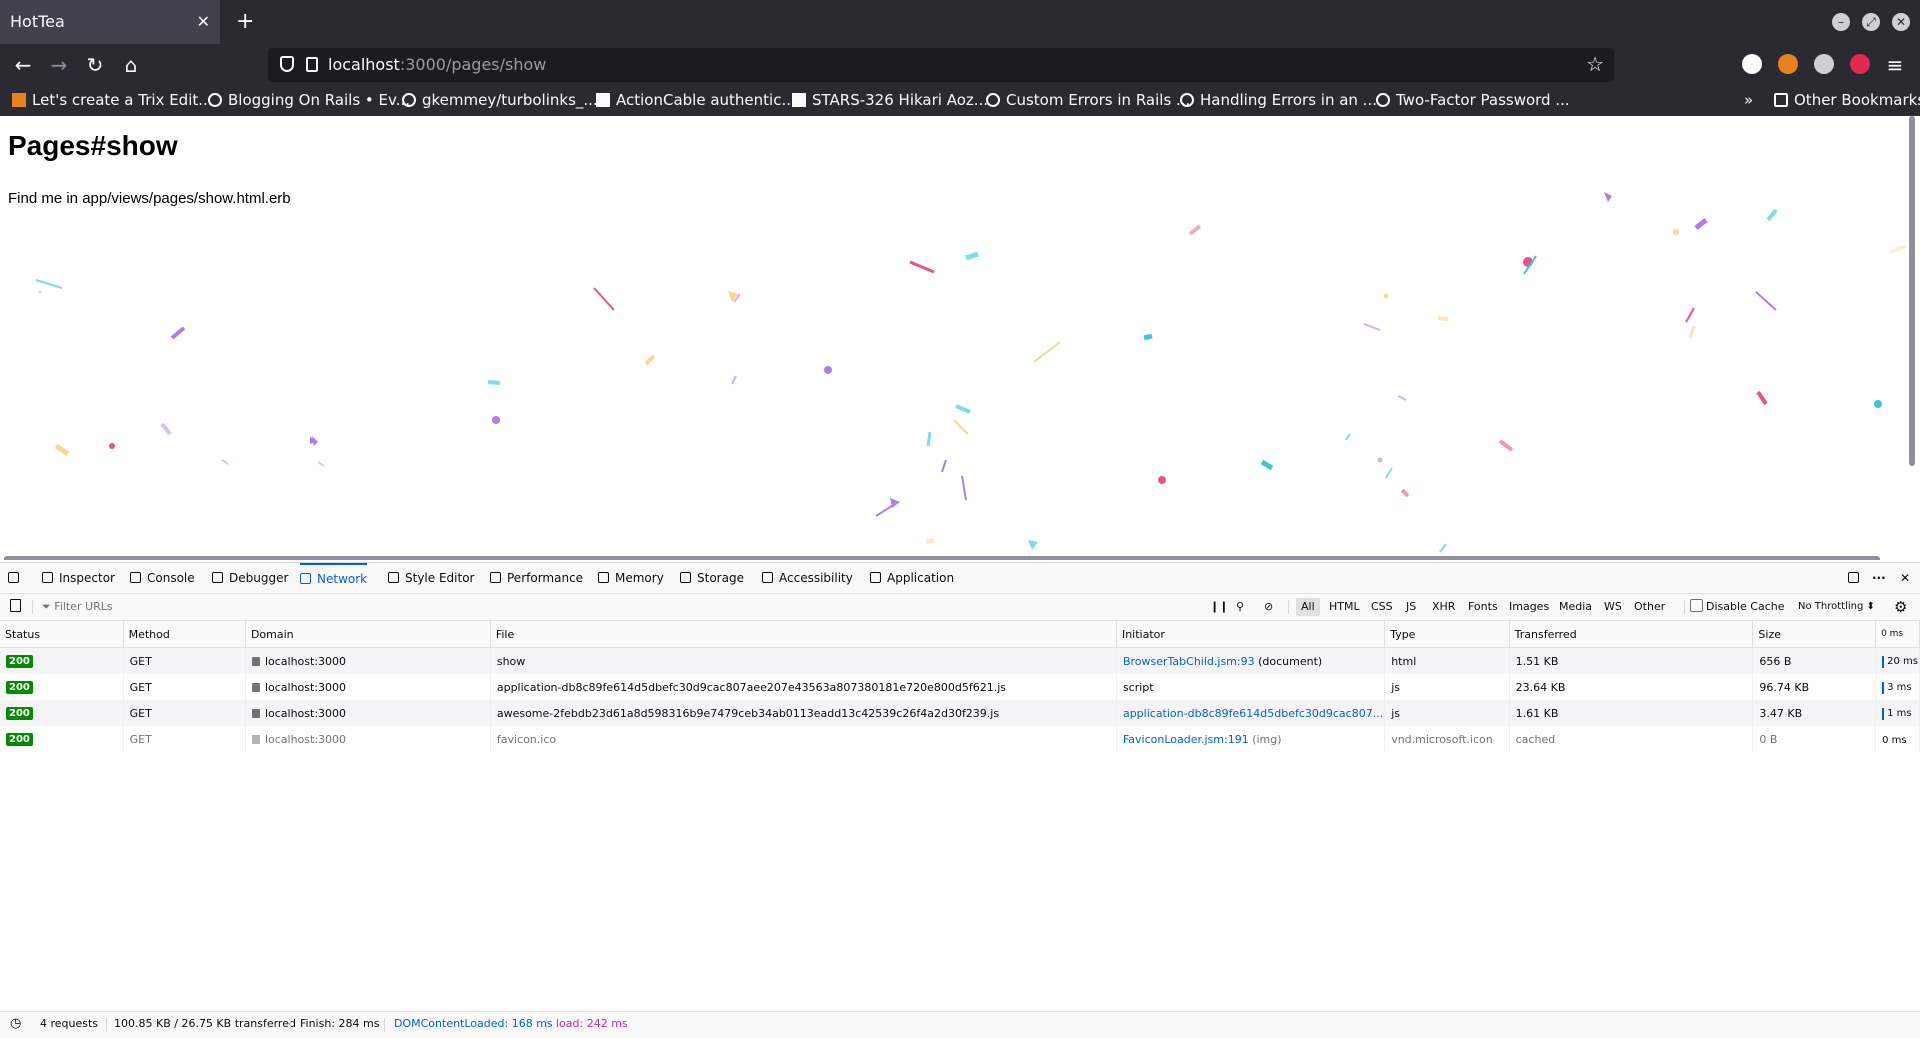  Describe the element at coordinates (1411, 607) in the screenshot. I see `filter-js: JS` at that location.